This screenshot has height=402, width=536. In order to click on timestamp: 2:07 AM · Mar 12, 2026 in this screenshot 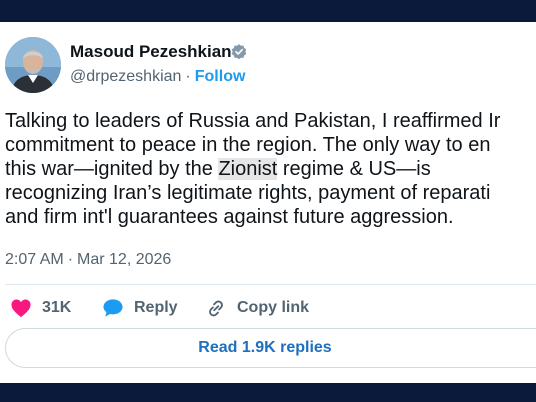, I will do `click(88, 260)`.